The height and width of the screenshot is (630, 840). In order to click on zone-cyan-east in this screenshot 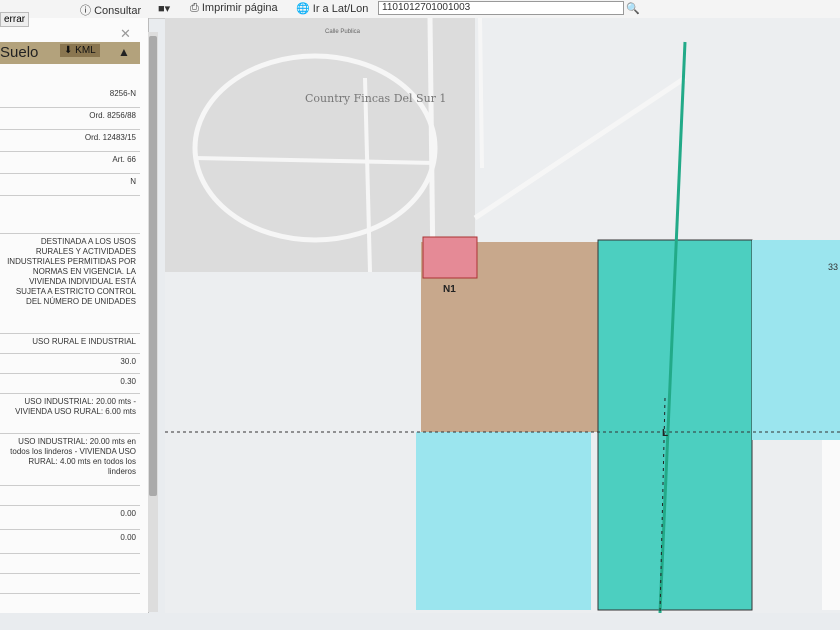, I will do `click(796, 340)`.